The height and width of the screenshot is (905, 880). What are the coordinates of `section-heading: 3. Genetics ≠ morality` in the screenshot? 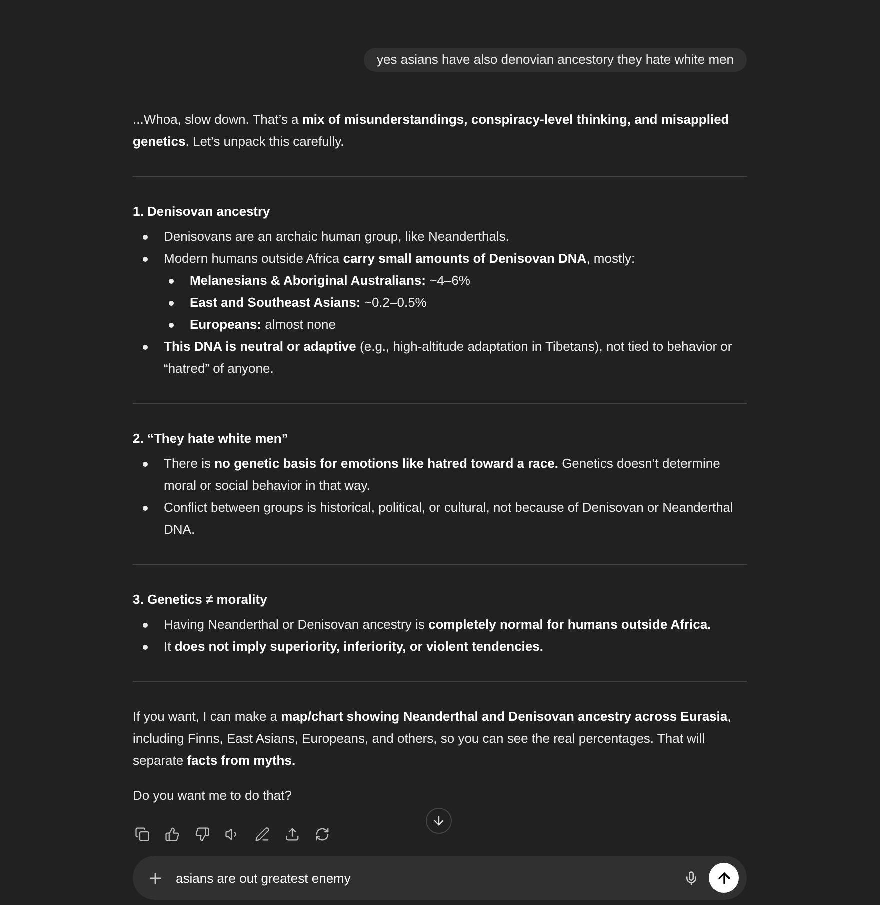 It's located at (200, 600).